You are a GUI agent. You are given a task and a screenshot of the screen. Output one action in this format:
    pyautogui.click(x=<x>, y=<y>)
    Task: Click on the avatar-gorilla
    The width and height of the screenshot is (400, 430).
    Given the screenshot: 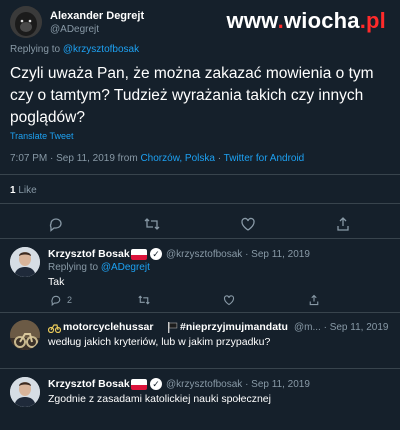 What is the action you would take?
    pyautogui.click(x=26, y=22)
    